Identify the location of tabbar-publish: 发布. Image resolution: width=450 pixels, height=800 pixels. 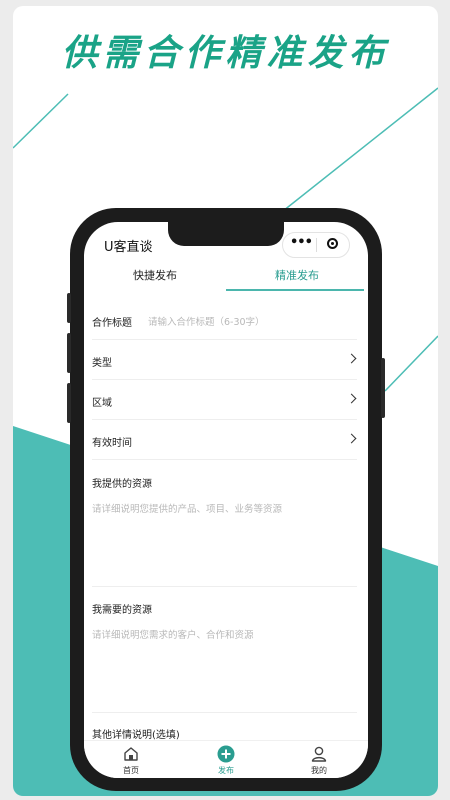
(226, 760).